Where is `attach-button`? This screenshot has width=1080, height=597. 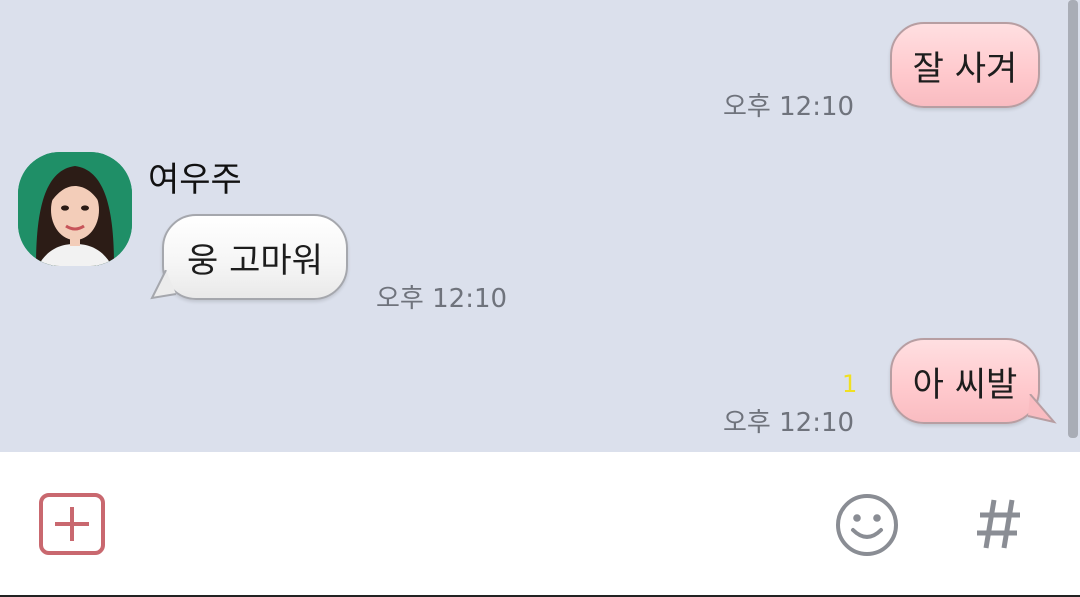 attach-button is located at coordinates (72, 524).